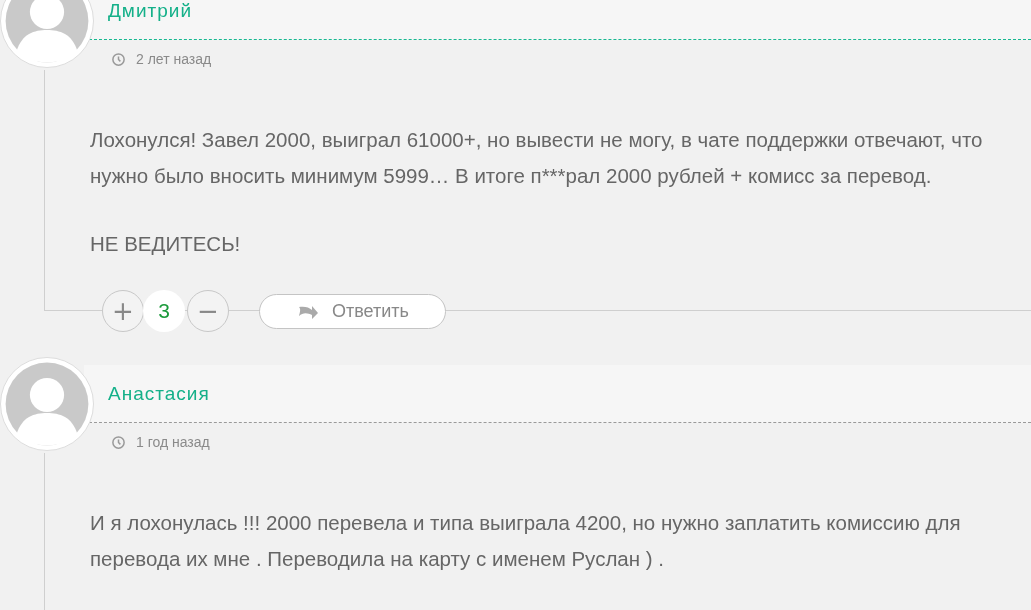  Describe the element at coordinates (150, 11) in the screenshot. I see `author-name: Дмитрий` at that location.